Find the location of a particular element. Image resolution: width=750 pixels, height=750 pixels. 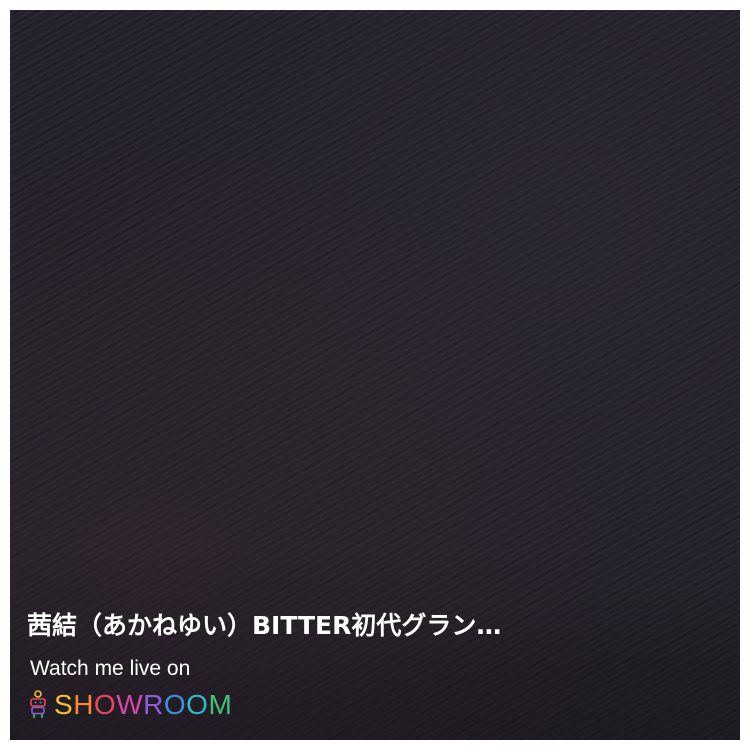

showroom-wordmark: SHOWROOM is located at coordinates (143, 705).